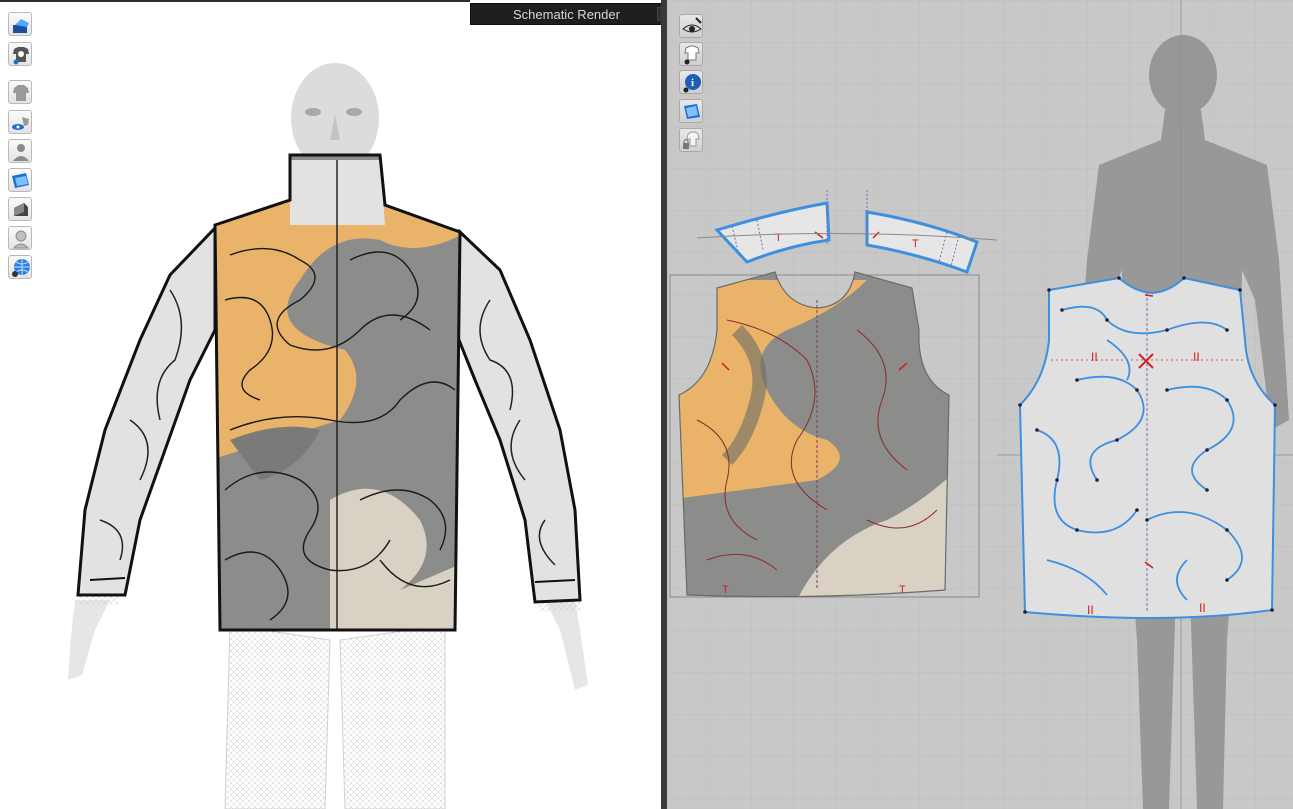  I want to click on avatar-legs, so click(335, 716).